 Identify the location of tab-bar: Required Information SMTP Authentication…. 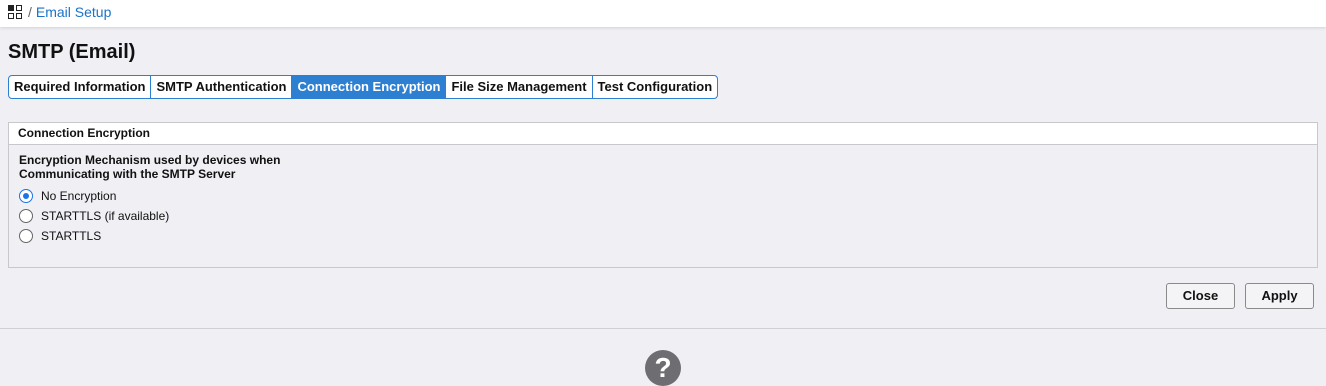
(363, 87).